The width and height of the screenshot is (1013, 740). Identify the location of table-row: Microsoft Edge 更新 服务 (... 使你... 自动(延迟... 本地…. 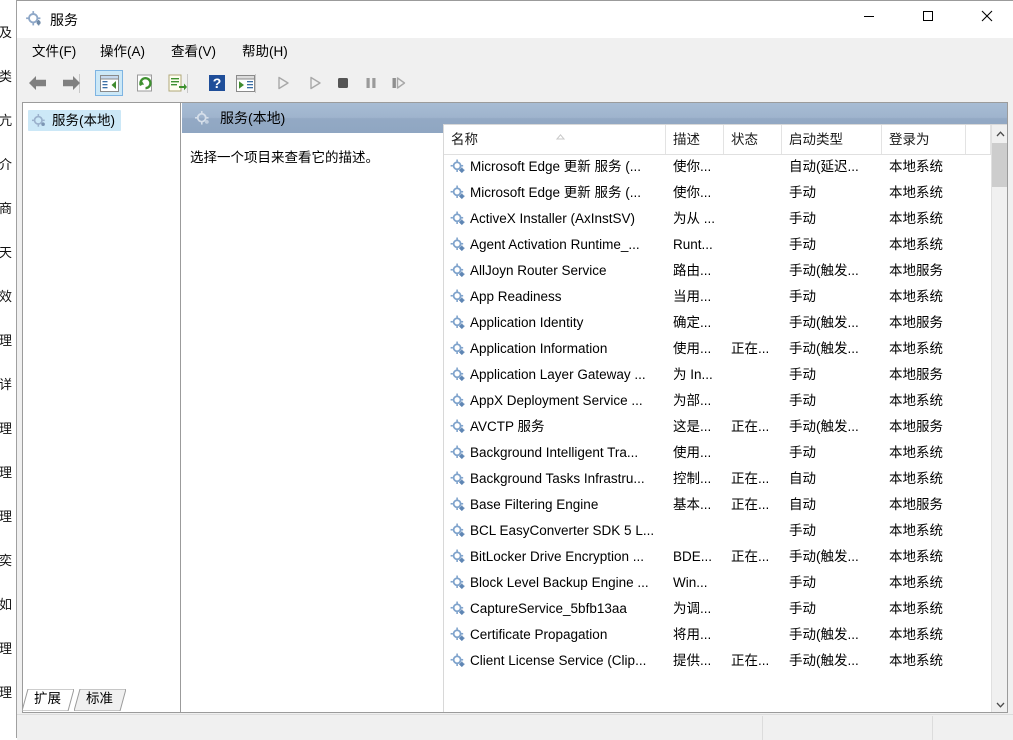
(717, 167).